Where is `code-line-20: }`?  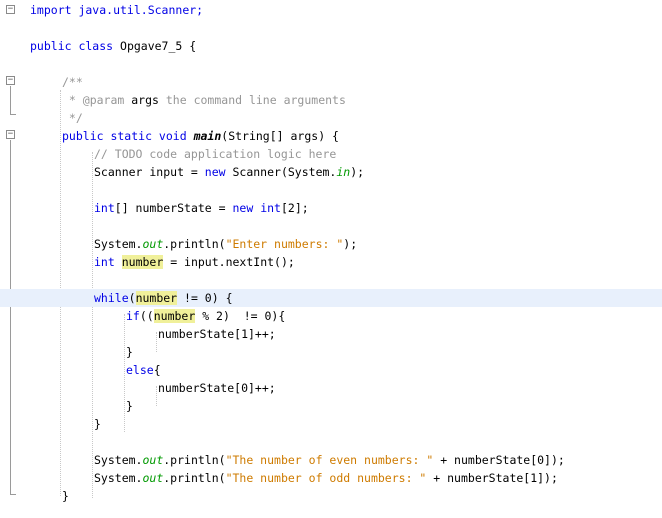
code-line-20: } is located at coordinates (346, 352).